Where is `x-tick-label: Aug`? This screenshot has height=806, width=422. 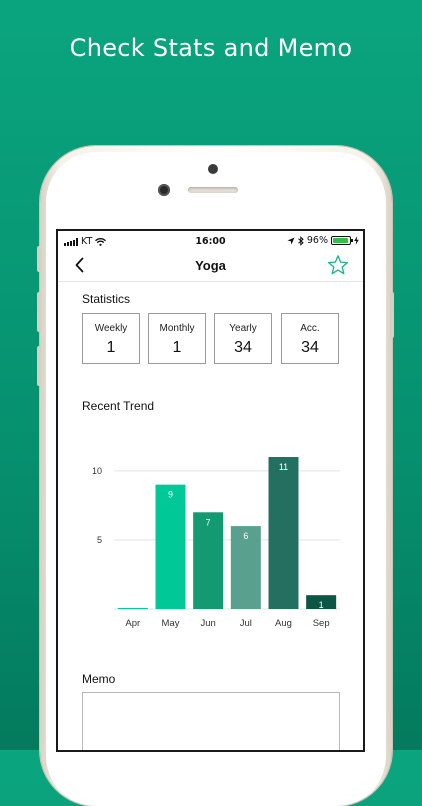 x-tick-label: Aug is located at coordinates (283, 623).